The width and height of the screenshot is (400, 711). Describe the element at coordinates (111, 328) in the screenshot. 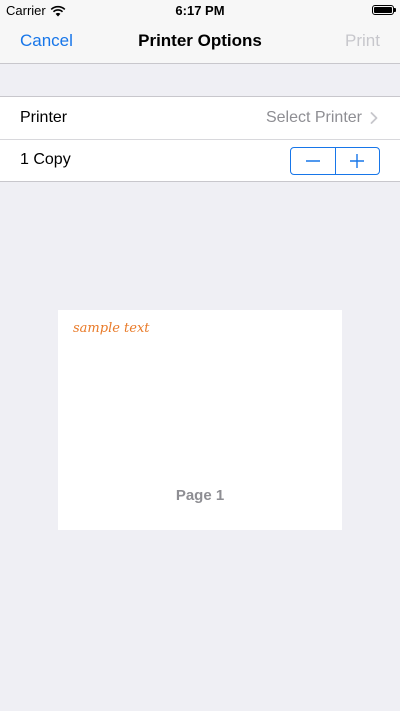

I see `sample-text: sample text` at that location.